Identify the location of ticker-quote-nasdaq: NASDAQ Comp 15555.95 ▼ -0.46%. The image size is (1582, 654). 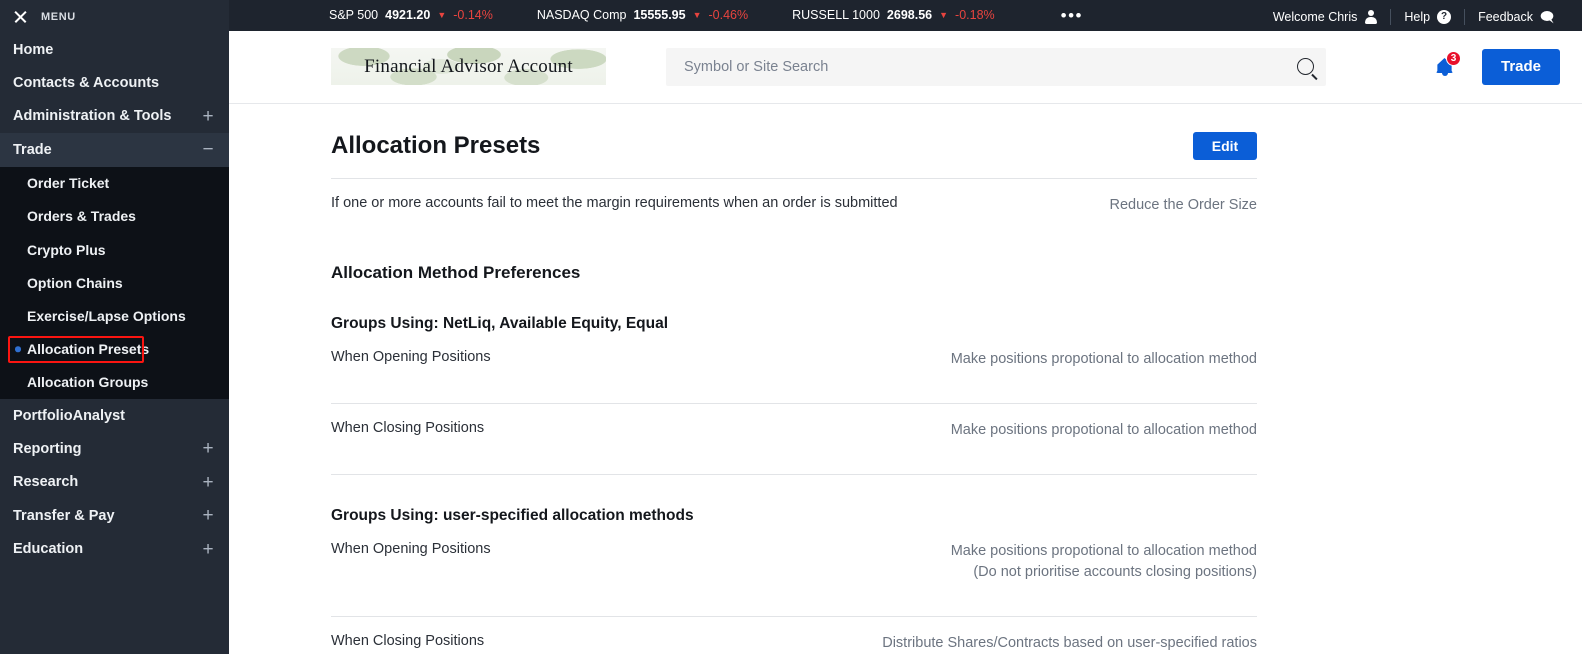
(642, 15).